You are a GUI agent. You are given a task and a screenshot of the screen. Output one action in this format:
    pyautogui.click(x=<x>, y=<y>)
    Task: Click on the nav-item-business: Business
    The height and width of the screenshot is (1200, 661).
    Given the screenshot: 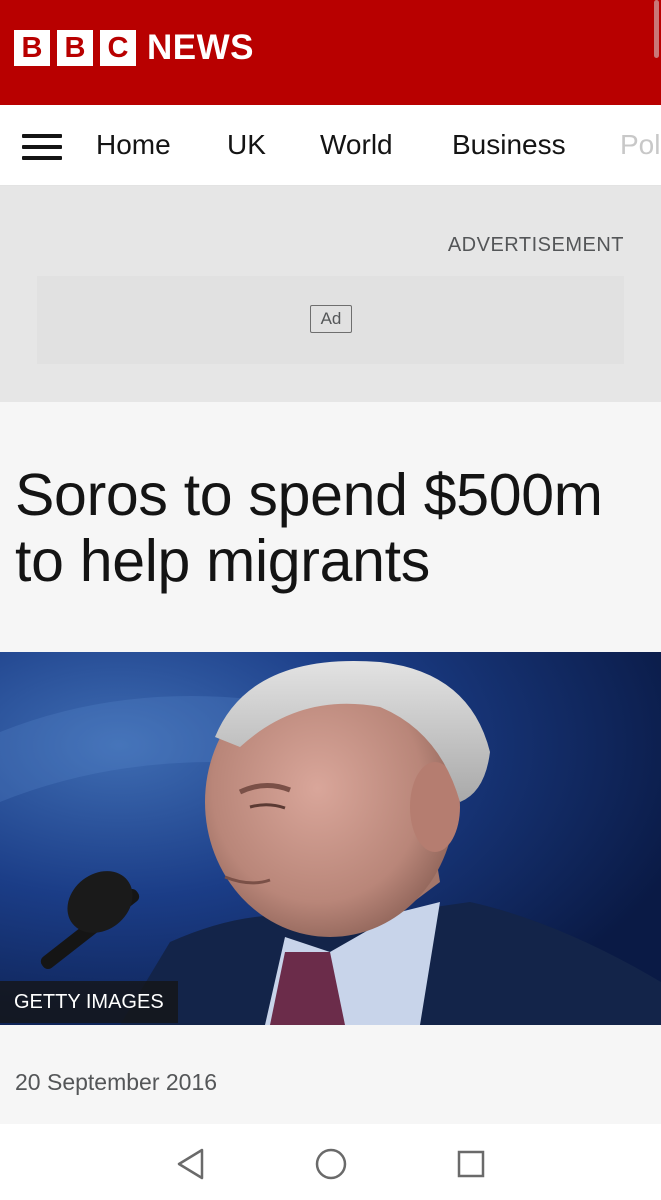 What is the action you would take?
    pyautogui.click(x=509, y=145)
    